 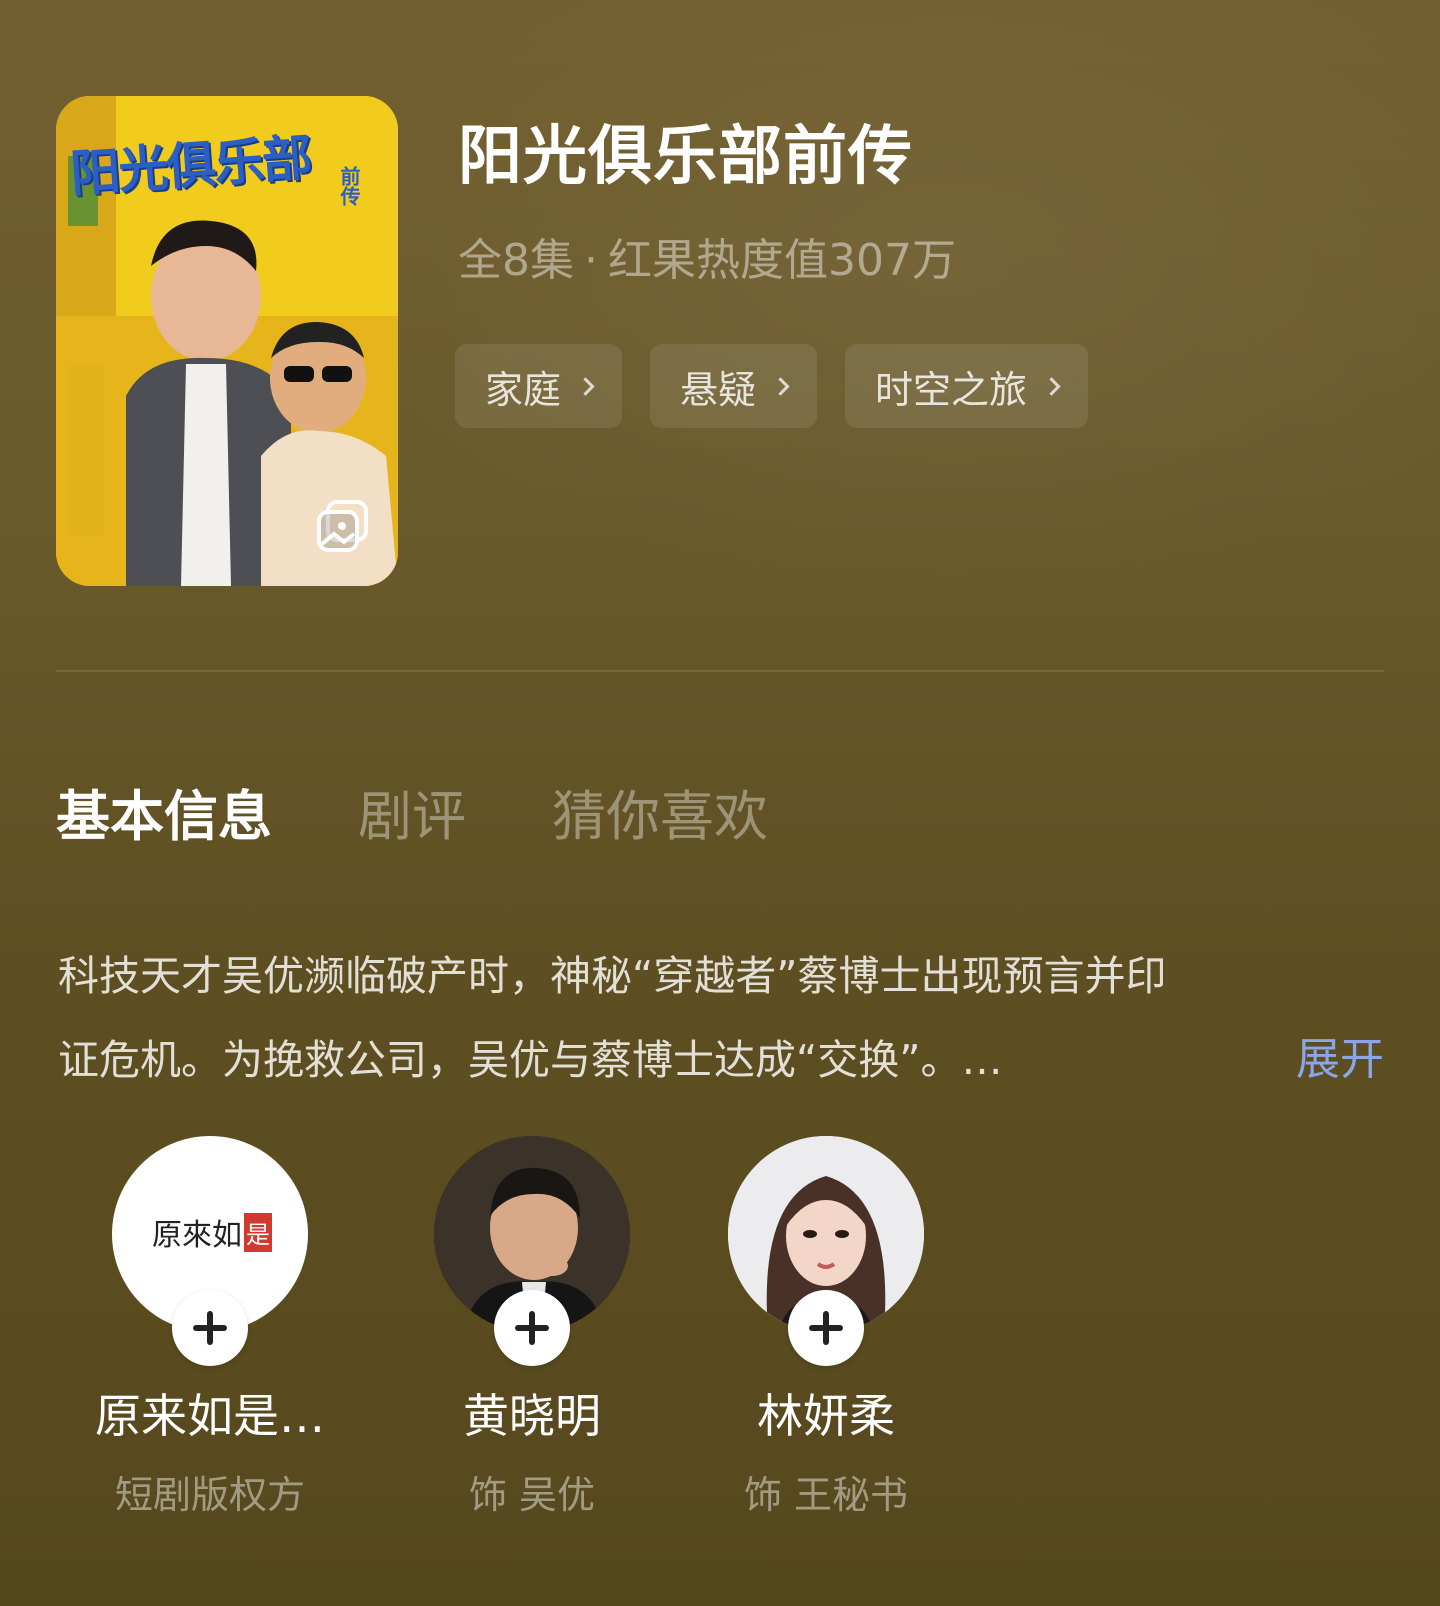 What do you see at coordinates (258, 1232) in the screenshot?
I see `logo-seal: 是` at bounding box center [258, 1232].